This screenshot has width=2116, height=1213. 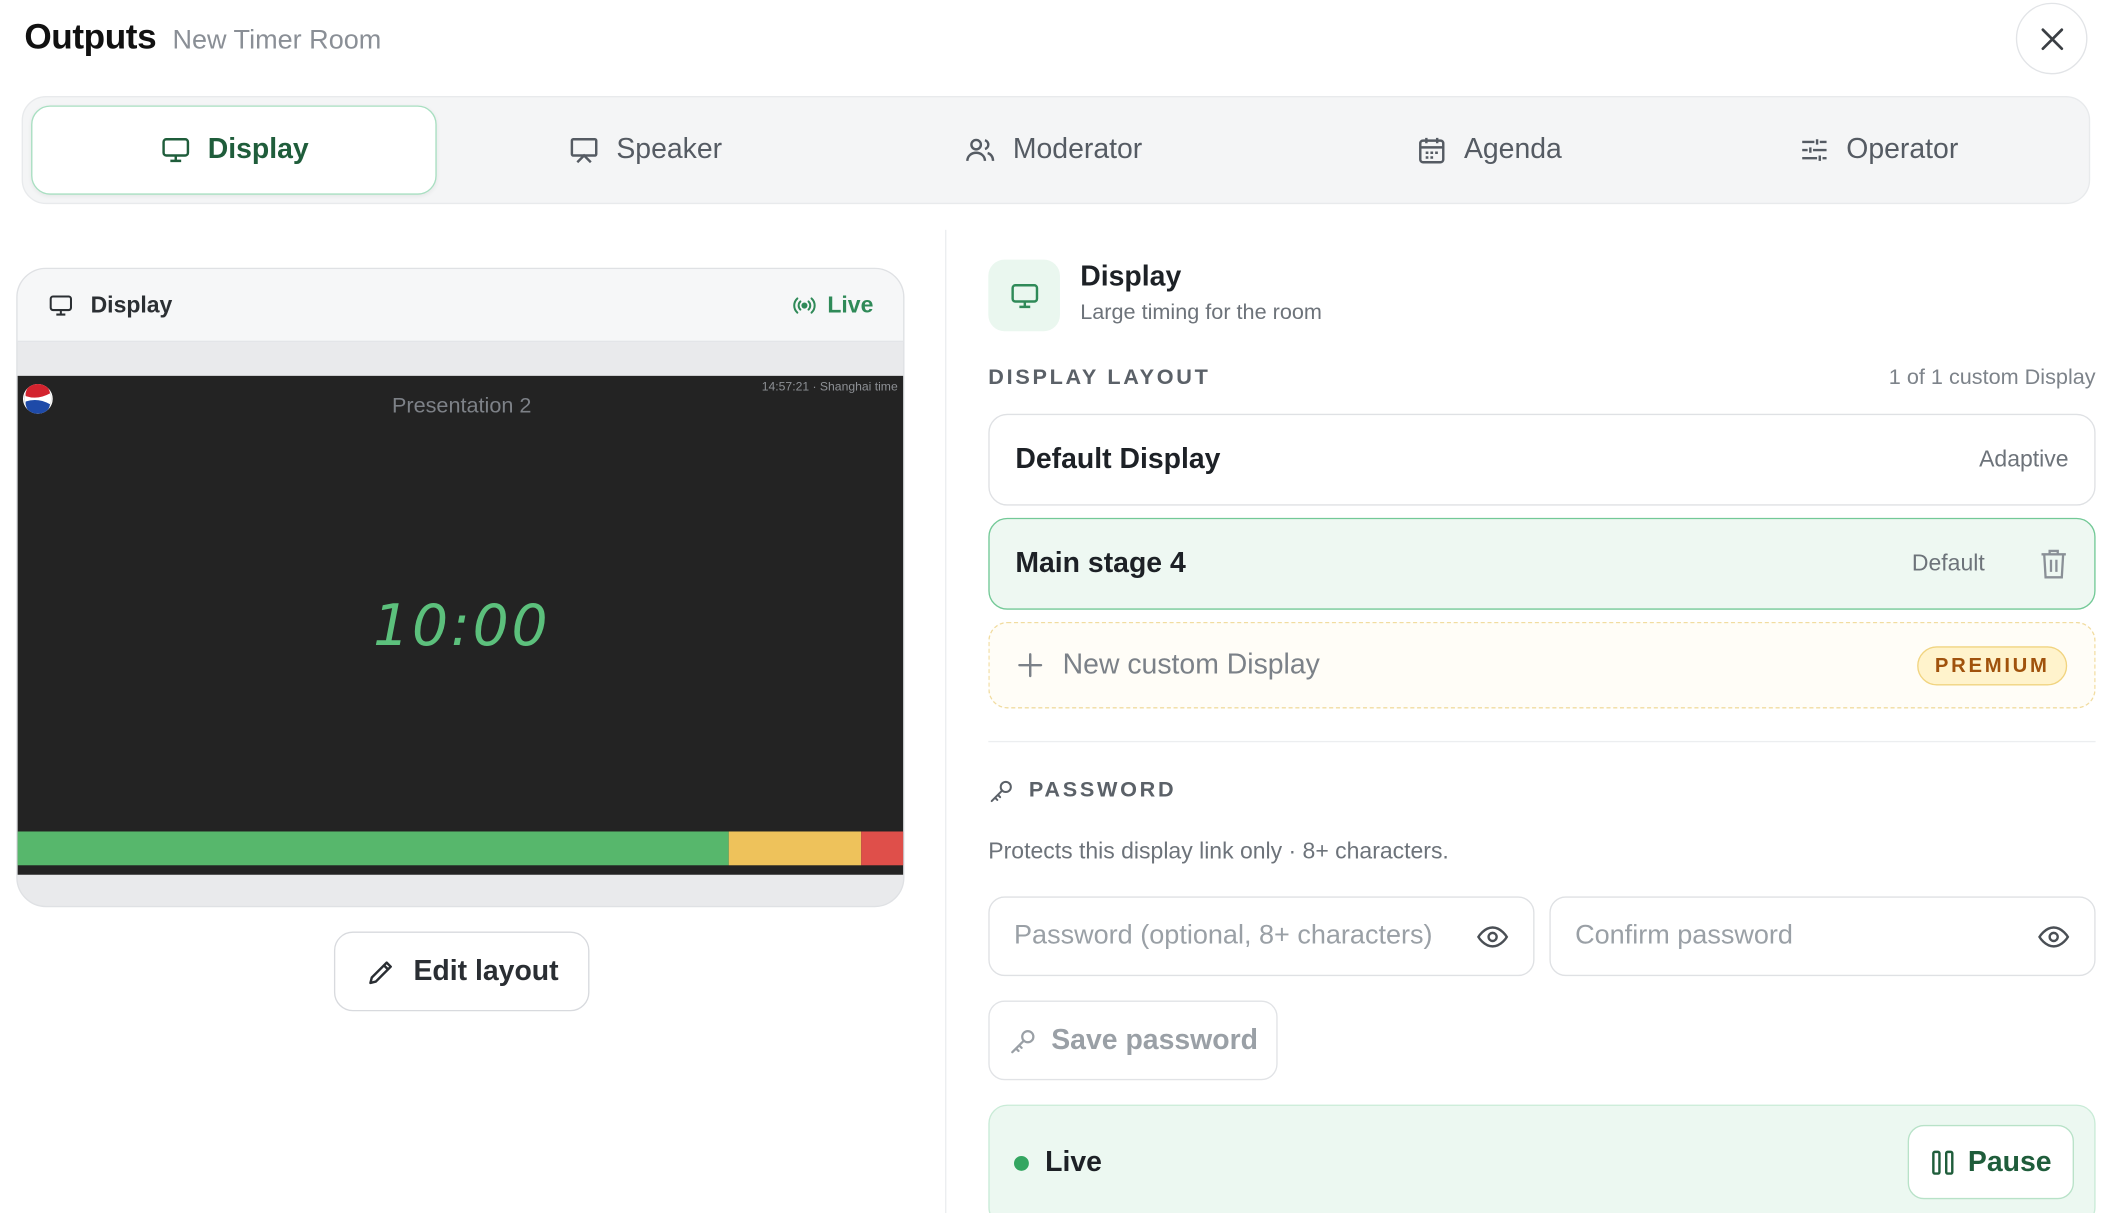 I want to click on delete-layout-button, so click(x=2054, y=564).